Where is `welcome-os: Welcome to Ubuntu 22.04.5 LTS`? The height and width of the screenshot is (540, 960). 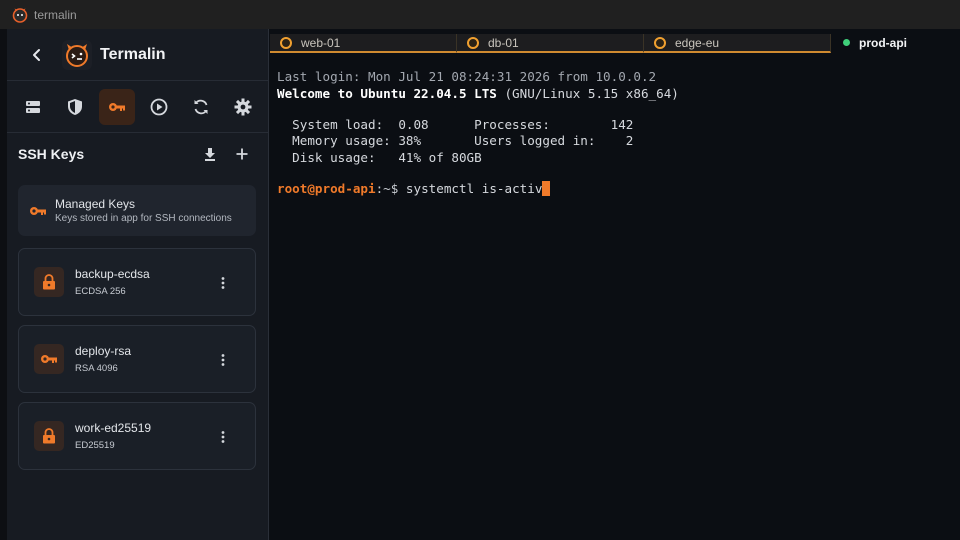
welcome-os: Welcome to Ubuntu 22.04.5 LTS is located at coordinates (387, 93).